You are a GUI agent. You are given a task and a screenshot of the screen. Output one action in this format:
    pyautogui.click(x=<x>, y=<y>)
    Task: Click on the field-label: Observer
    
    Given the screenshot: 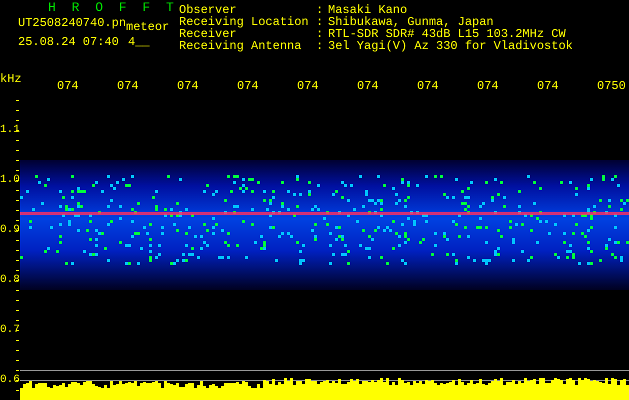 What is the action you would take?
    pyautogui.click(x=208, y=10)
    